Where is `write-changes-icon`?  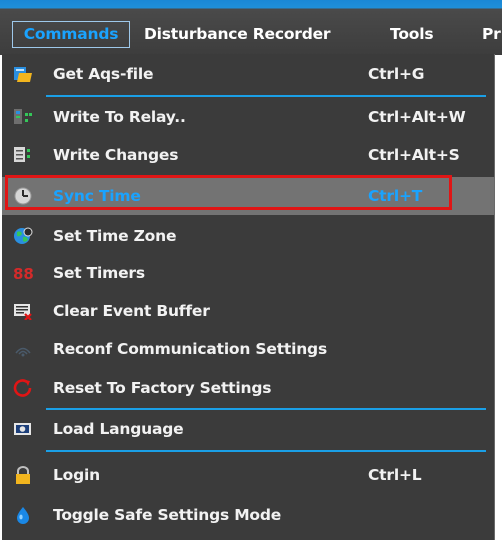 write-changes-icon is located at coordinates (23, 155).